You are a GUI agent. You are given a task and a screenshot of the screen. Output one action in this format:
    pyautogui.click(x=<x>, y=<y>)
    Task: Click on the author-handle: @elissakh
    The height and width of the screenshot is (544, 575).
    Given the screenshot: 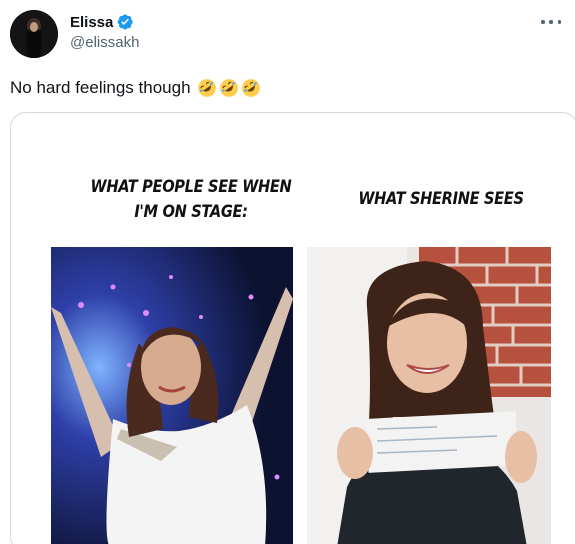 What is the action you would take?
    pyautogui.click(x=104, y=42)
    